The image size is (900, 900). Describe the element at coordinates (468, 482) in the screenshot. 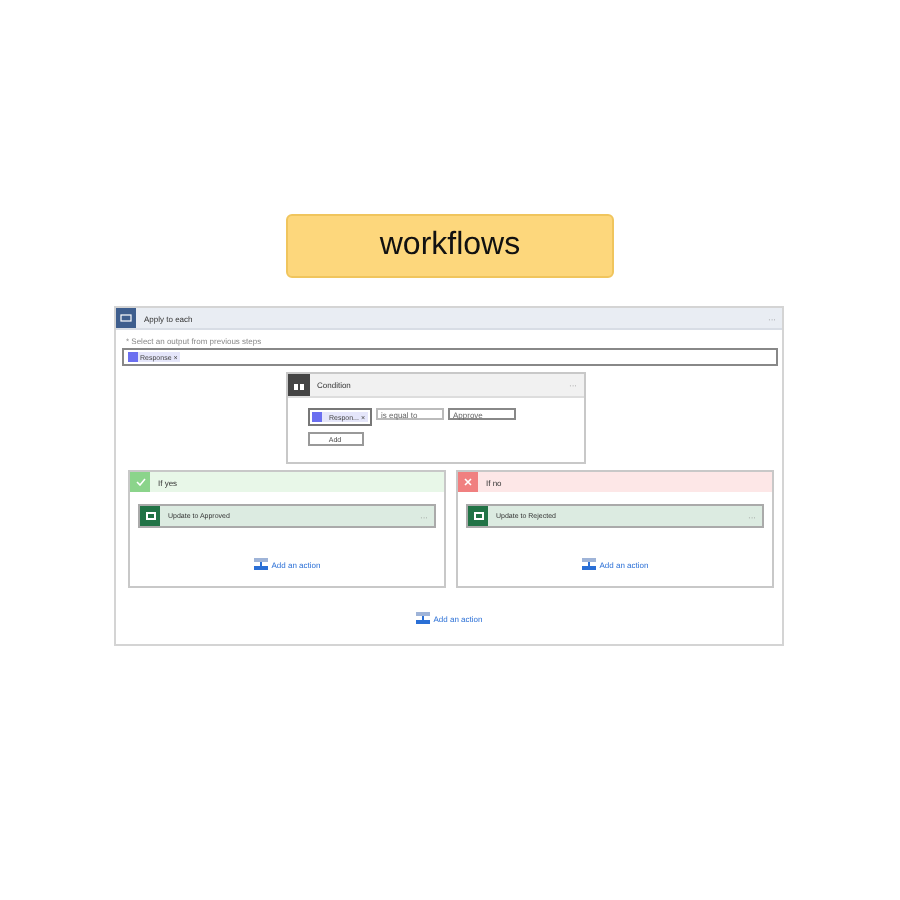

I see `close-icon` at that location.